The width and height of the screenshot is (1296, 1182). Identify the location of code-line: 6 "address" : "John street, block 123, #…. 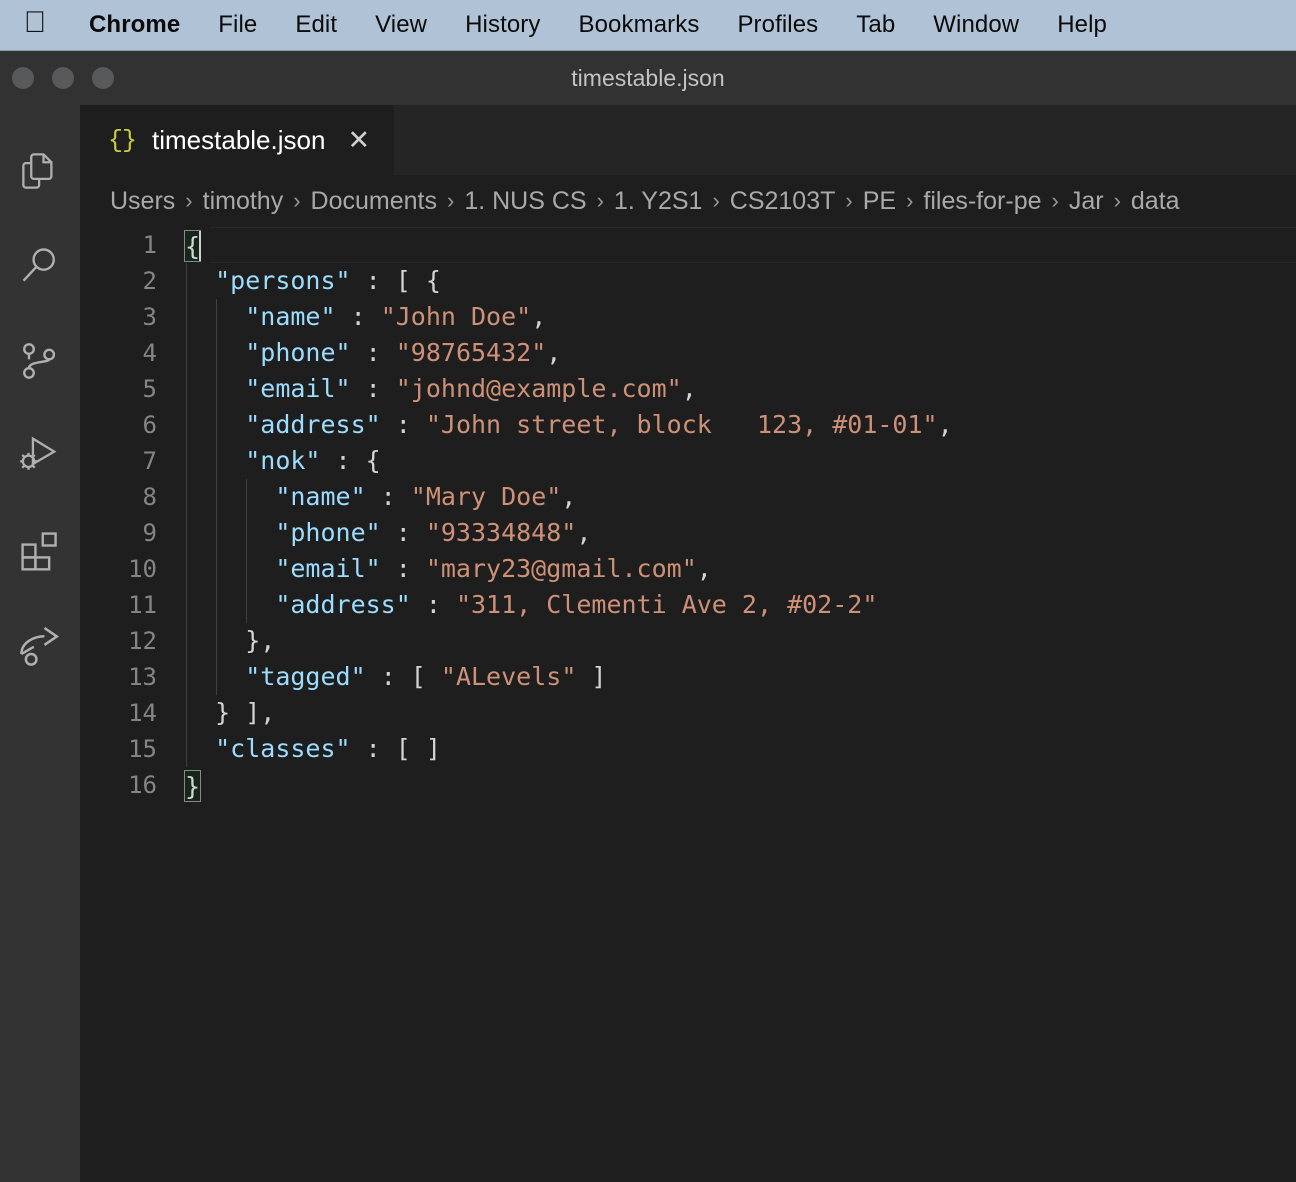
(688, 425).